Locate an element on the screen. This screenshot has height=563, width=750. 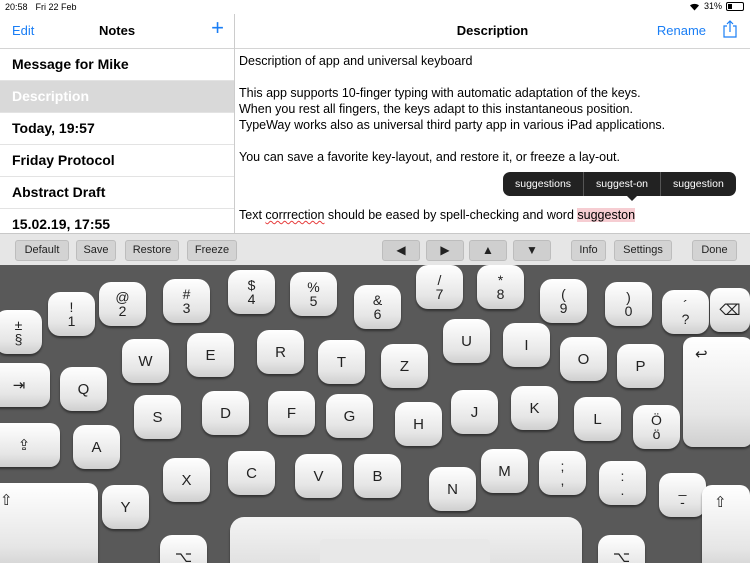
arrow-right-button: ▶ is located at coordinates (445, 250).